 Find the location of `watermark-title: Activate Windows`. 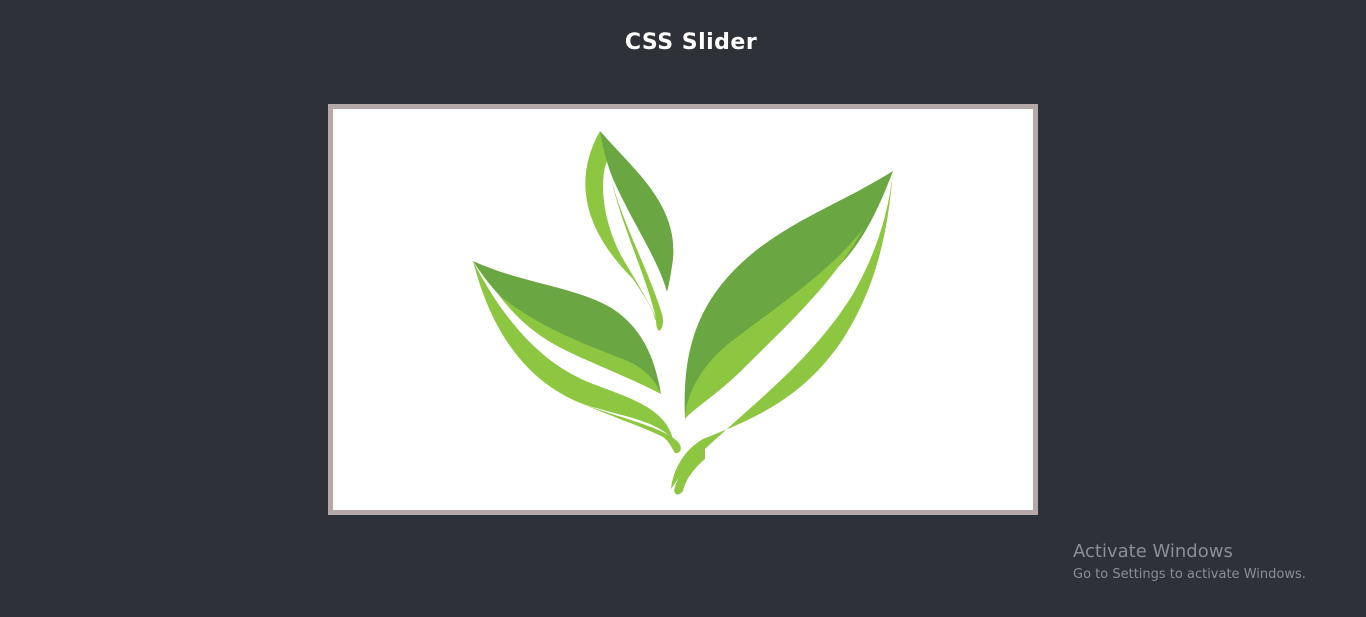

watermark-title: Activate Windows is located at coordinates (1153, 551).